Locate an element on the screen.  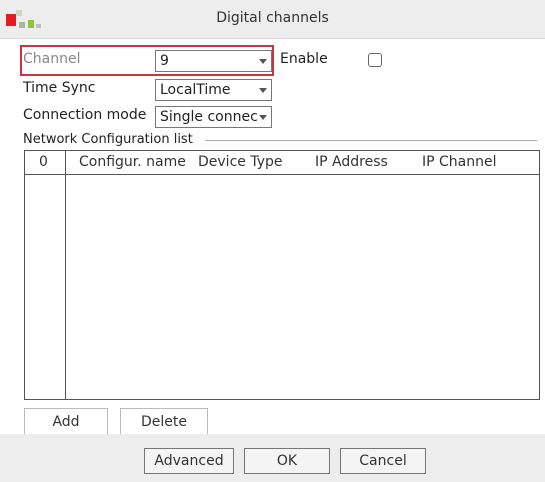
title-bar: Digital channels is located at coordinates (272, 19).